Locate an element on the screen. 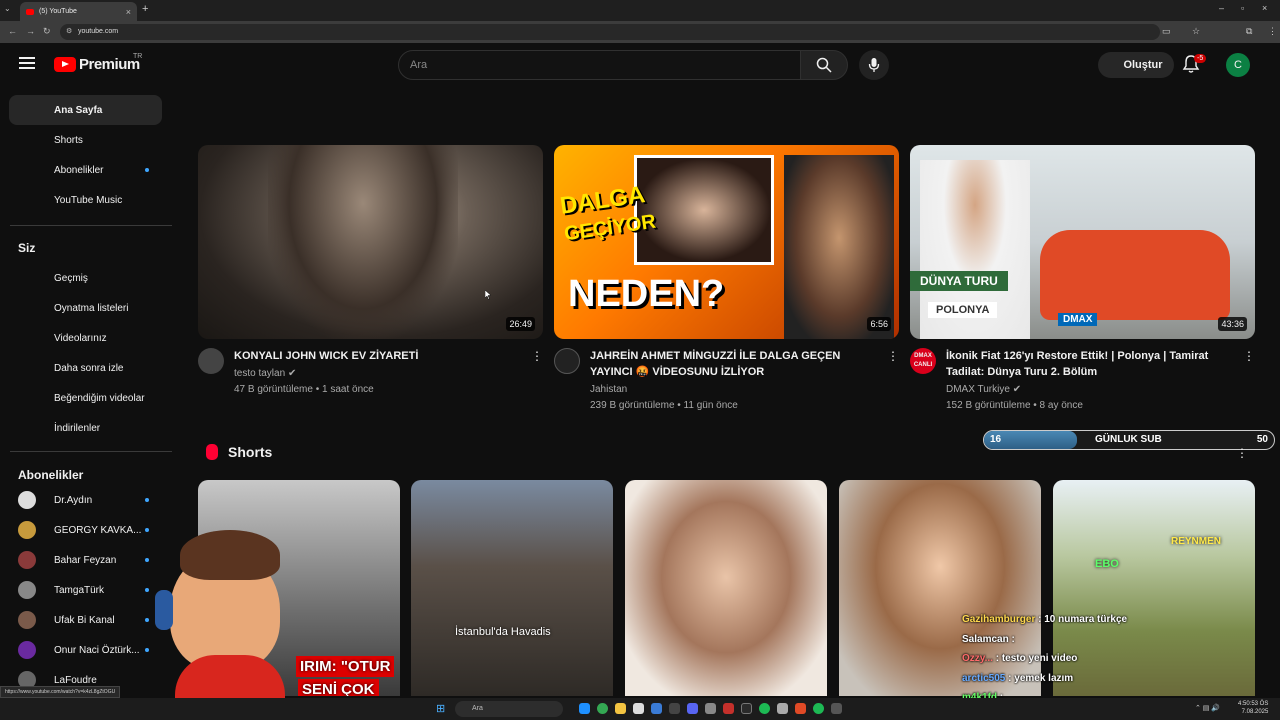 The width and height of the screenshot is (1280, 720). chat-message: Salamcan : is located at coordinates (988, 639).